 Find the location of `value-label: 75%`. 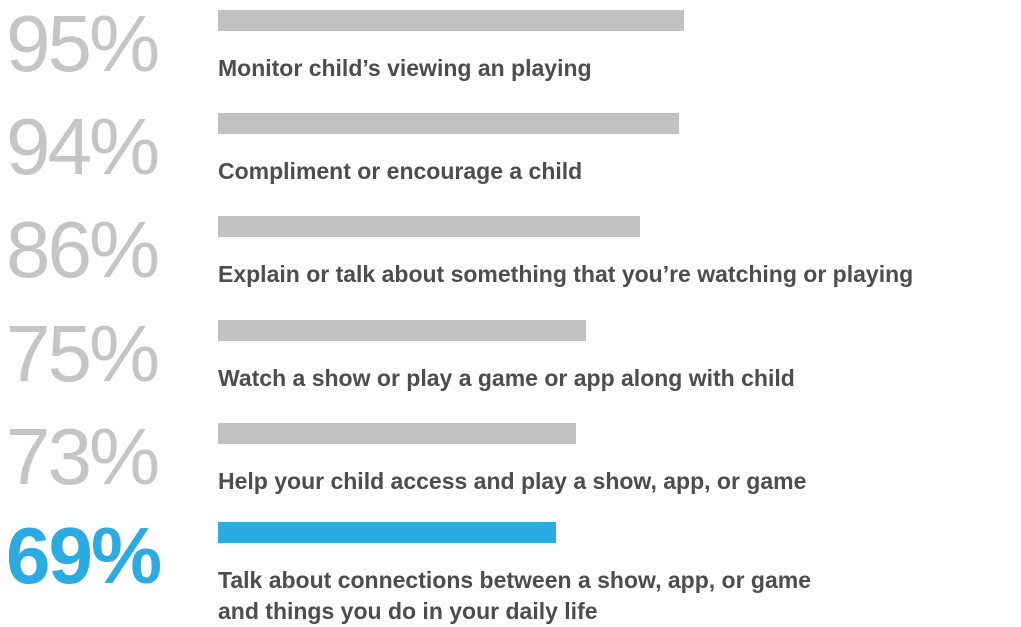

value-label: 75% is located at coordinates (83, 353).